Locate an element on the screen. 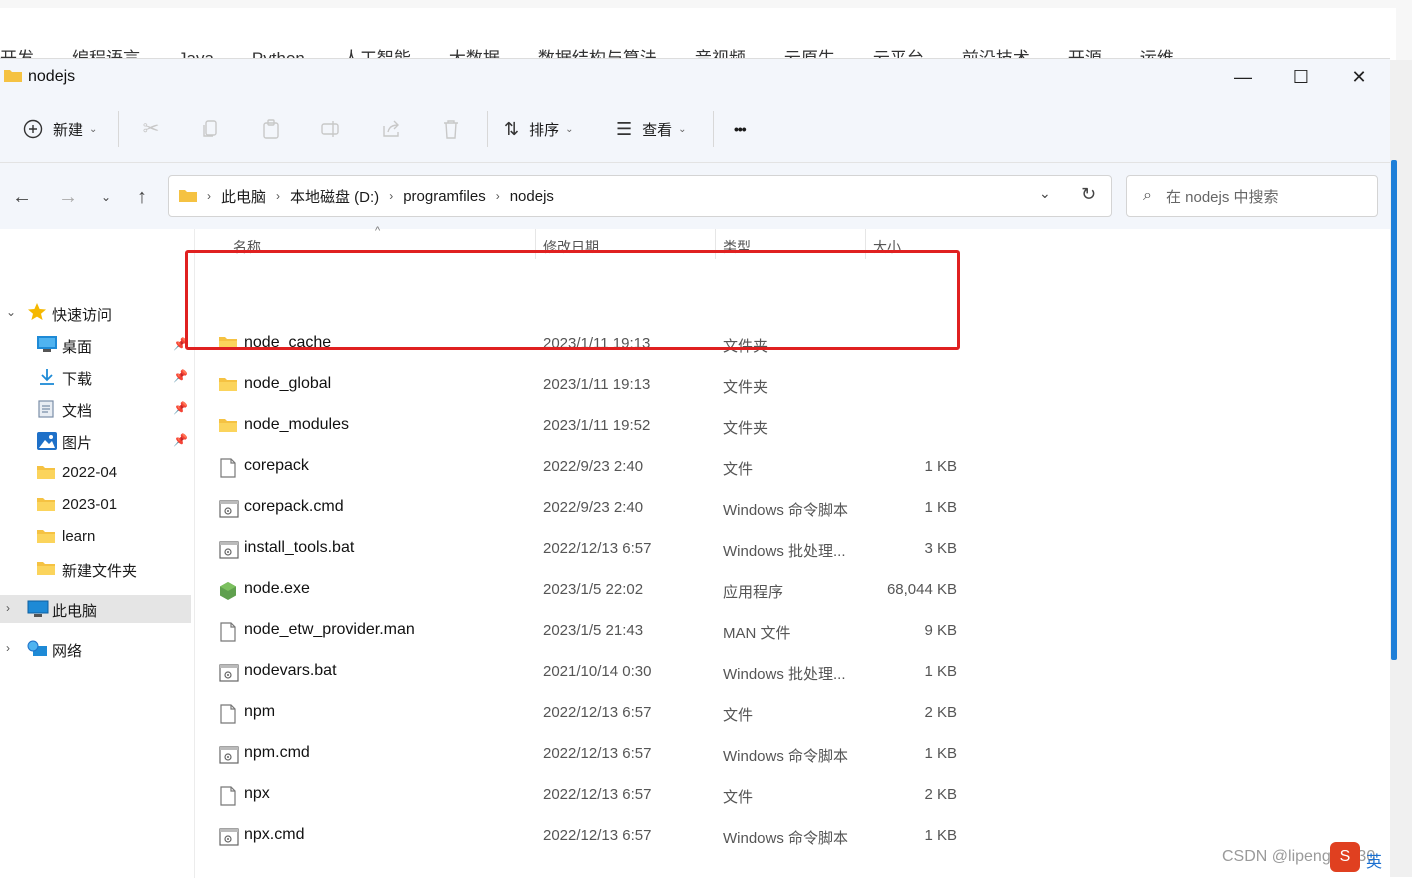 The width and height of the screenshot is (1412, 878). up-button: ↑ is located at coordinates (142, 197).